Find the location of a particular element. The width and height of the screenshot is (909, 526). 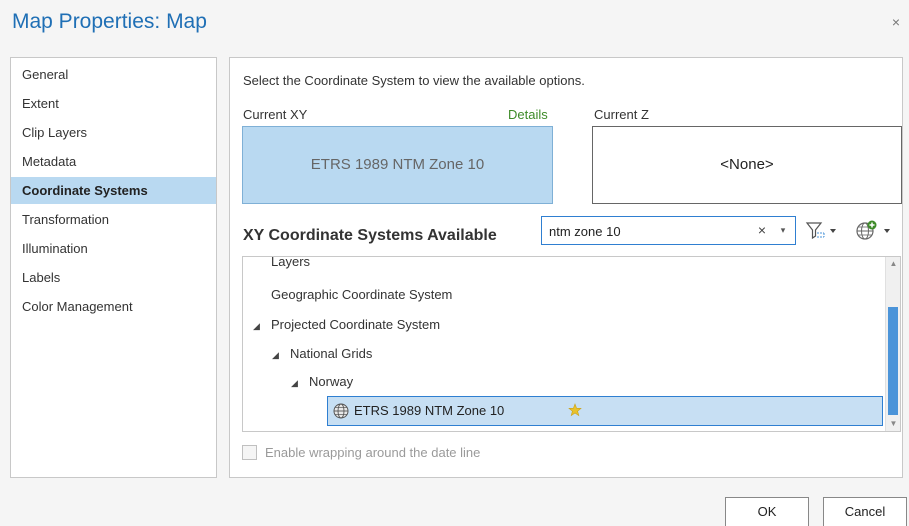

available-systems-heading: XY Coordinate Systems Available is located at coordinates (370, 235).